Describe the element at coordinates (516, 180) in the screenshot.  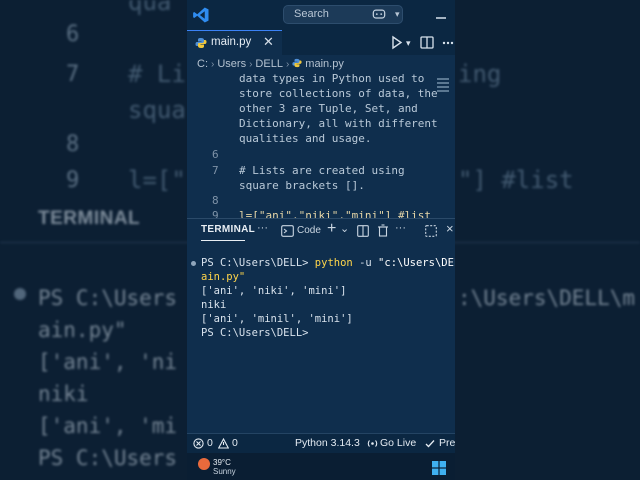
I see `bg-code: "] #list` at that location.